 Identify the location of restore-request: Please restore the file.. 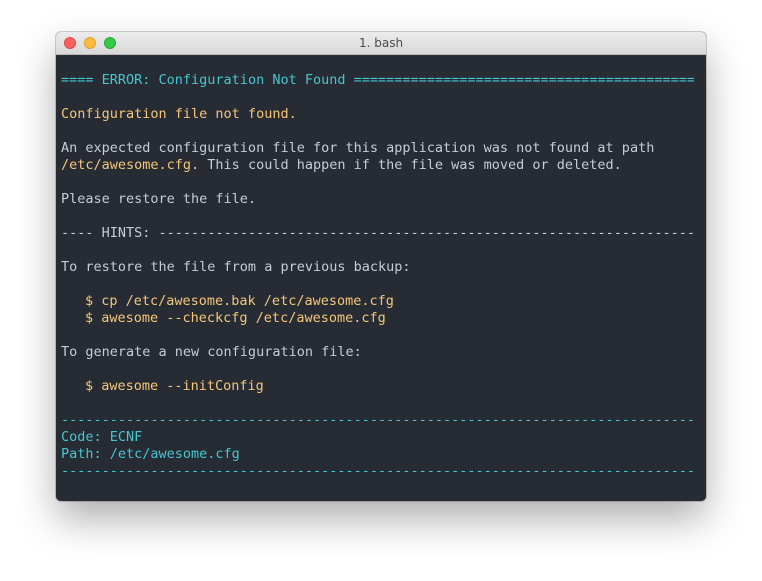
(159, 199).